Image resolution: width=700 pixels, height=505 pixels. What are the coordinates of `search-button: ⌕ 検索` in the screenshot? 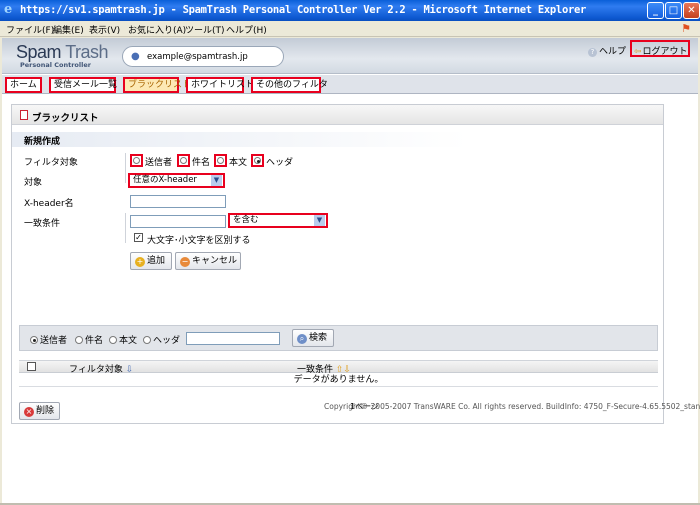 It's located at (313, 338).